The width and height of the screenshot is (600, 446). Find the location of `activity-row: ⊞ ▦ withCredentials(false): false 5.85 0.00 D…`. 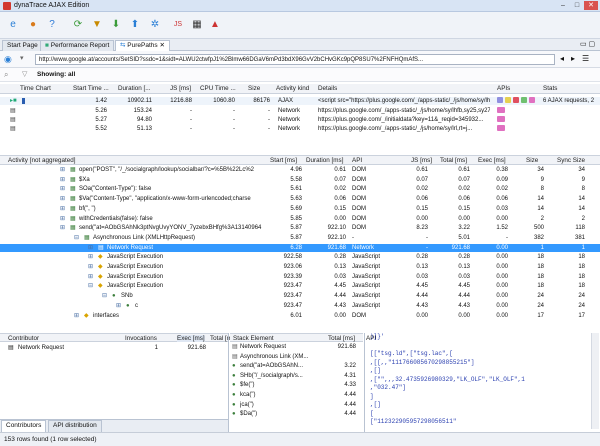

activity-row: ⊞ ▦ withCredentials(false): false 5.85 0.00 D… is located at coordinates (300, 219).